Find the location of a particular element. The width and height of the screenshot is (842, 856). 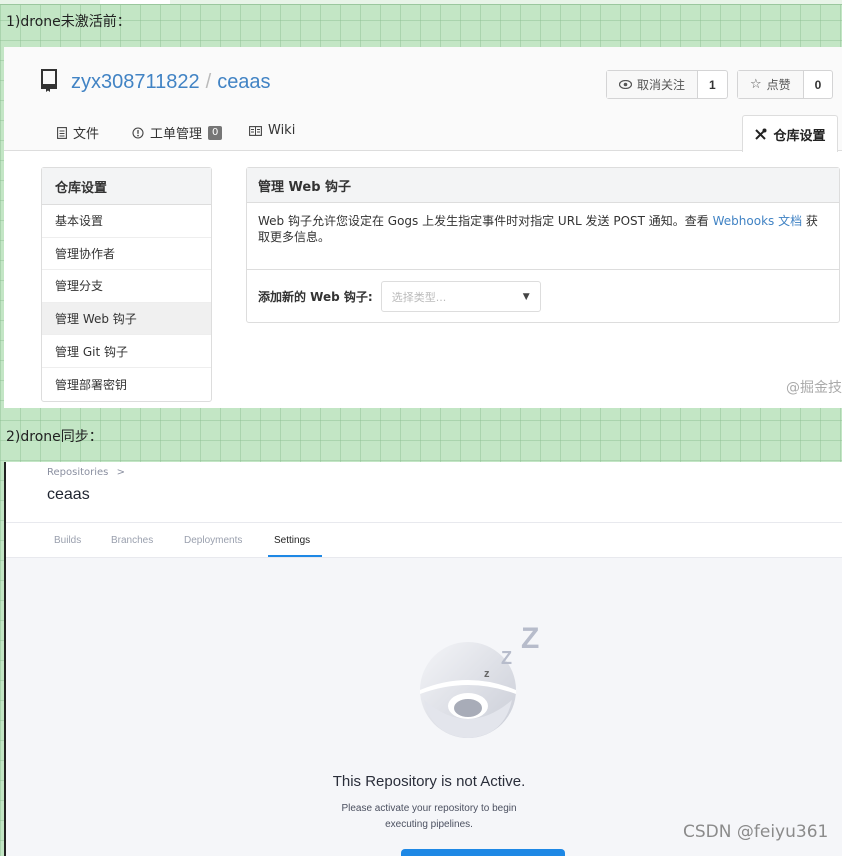

tools-icon is located at coordinates (761, 134).